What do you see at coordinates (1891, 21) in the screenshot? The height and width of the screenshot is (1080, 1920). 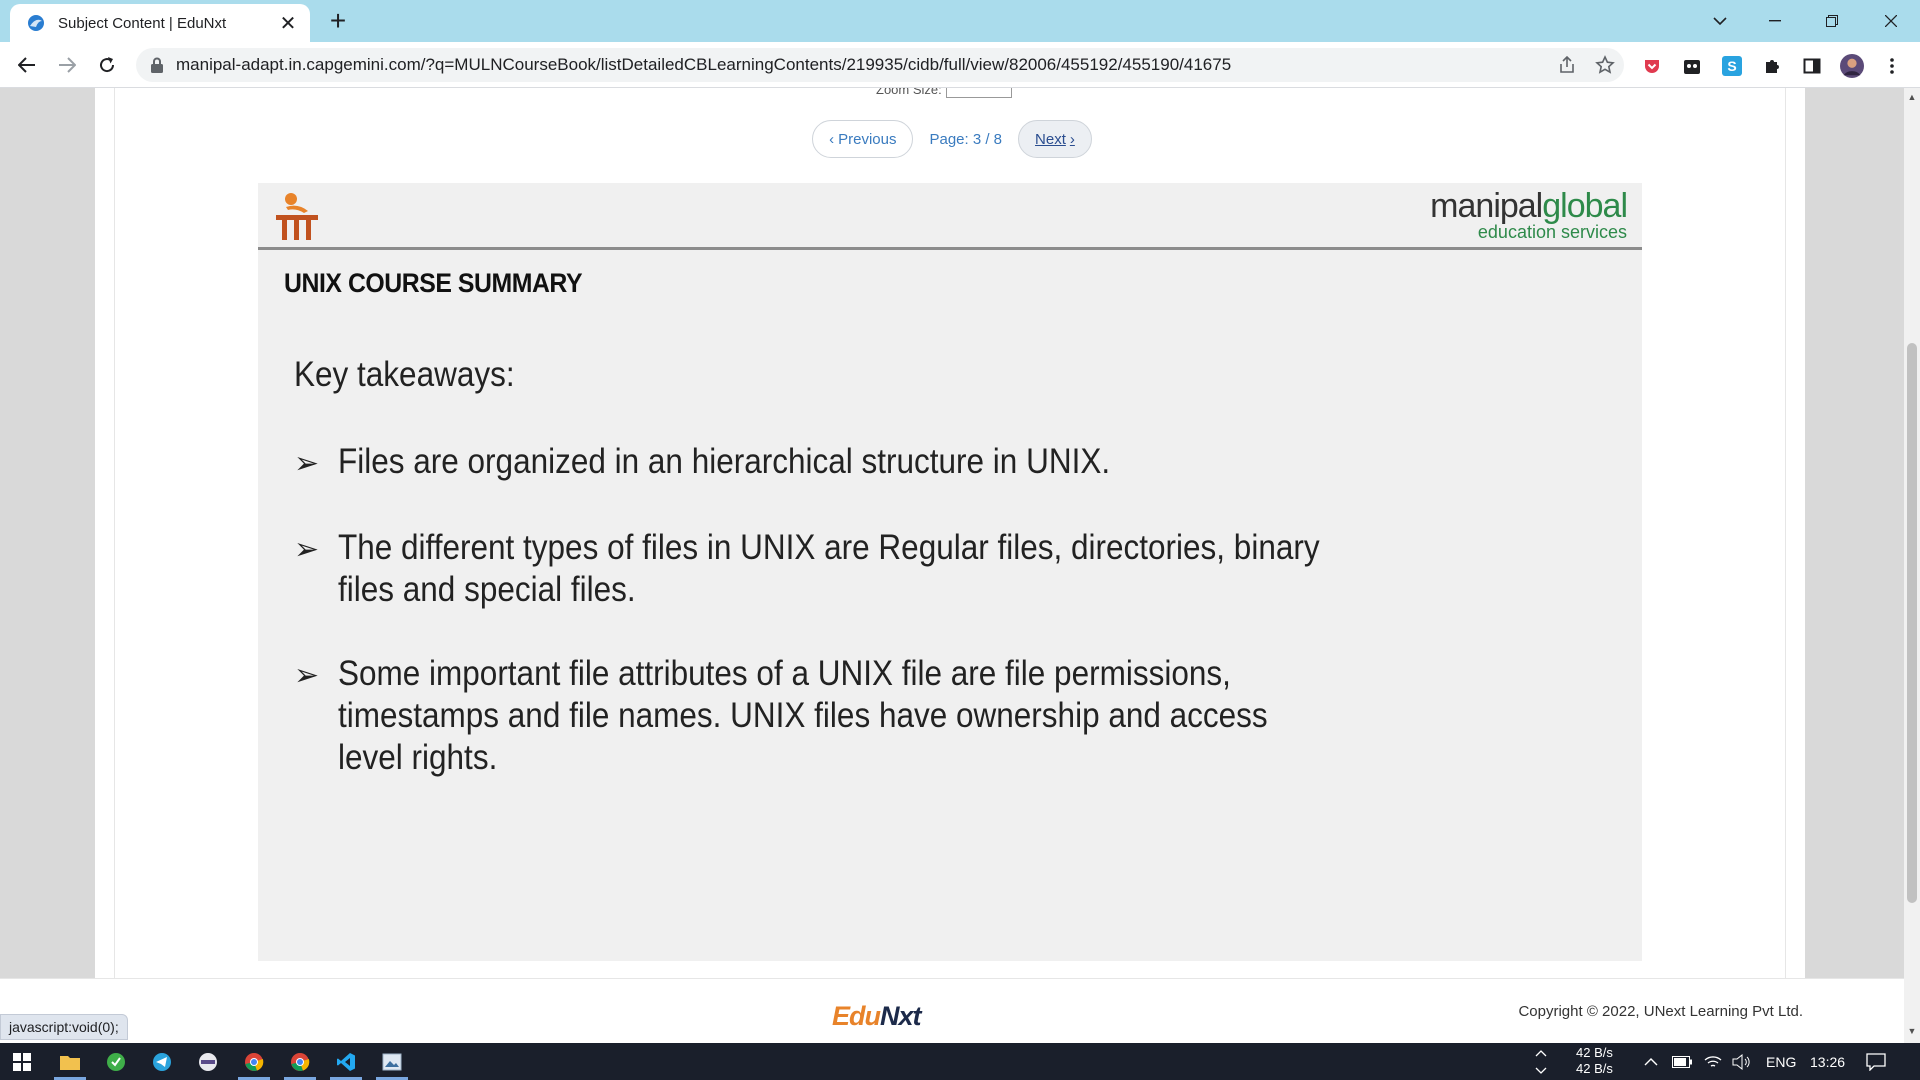 I see `close-window-button` at bounding box center [1891, 21].